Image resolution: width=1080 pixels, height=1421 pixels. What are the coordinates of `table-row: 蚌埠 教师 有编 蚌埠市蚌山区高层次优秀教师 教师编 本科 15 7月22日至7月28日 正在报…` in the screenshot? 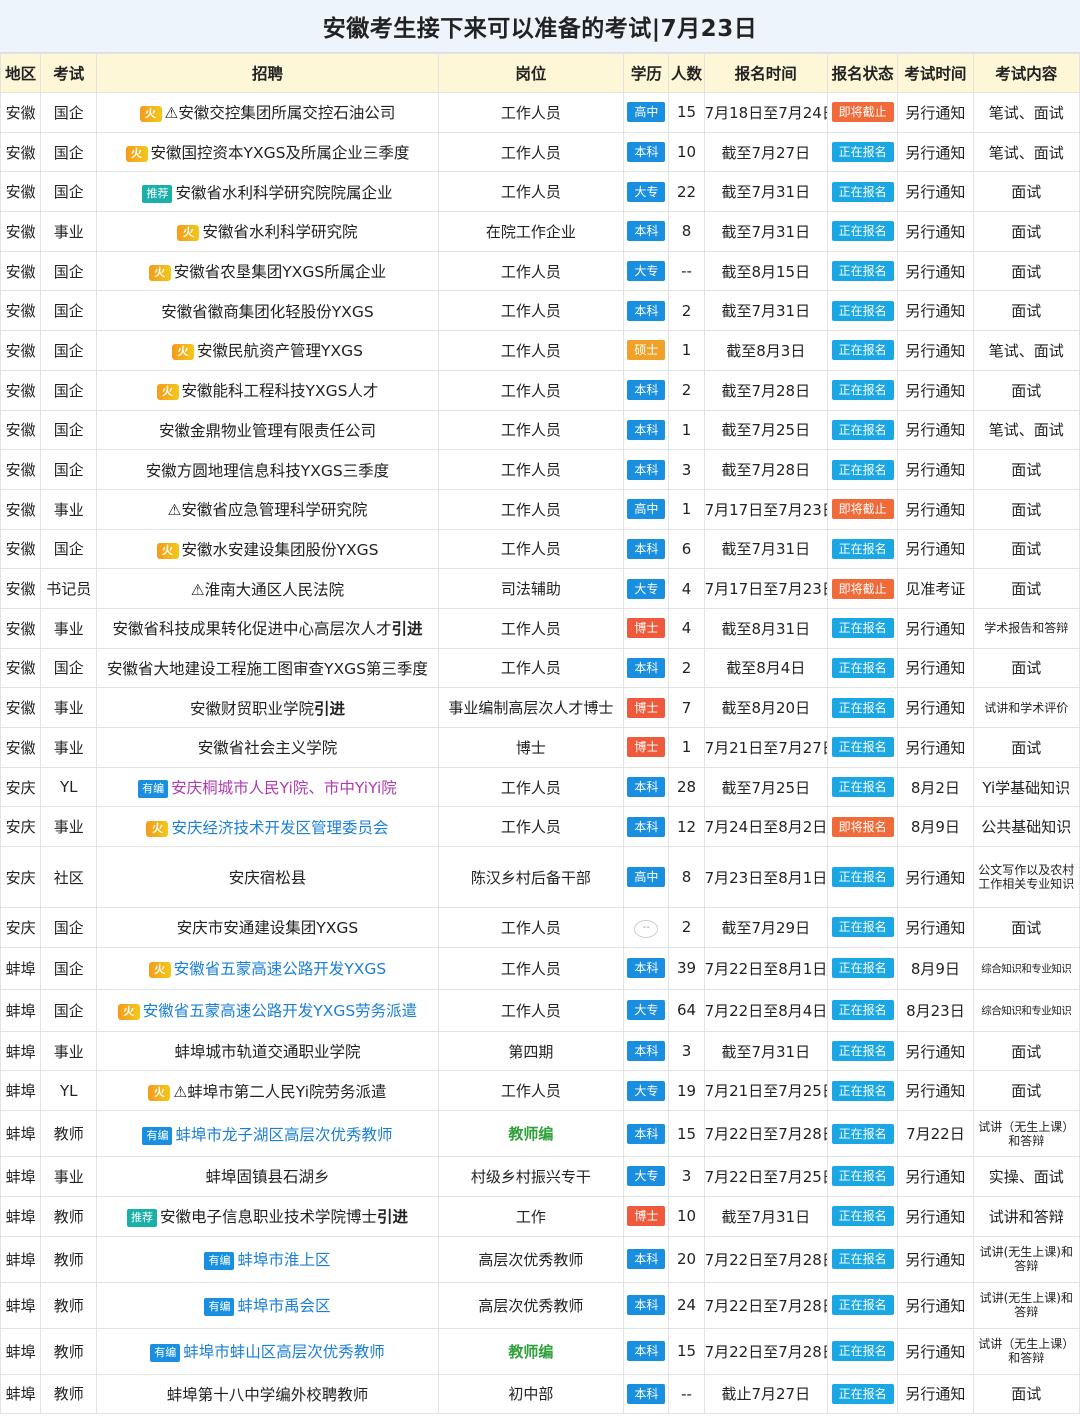 It's located at (540, 1351).